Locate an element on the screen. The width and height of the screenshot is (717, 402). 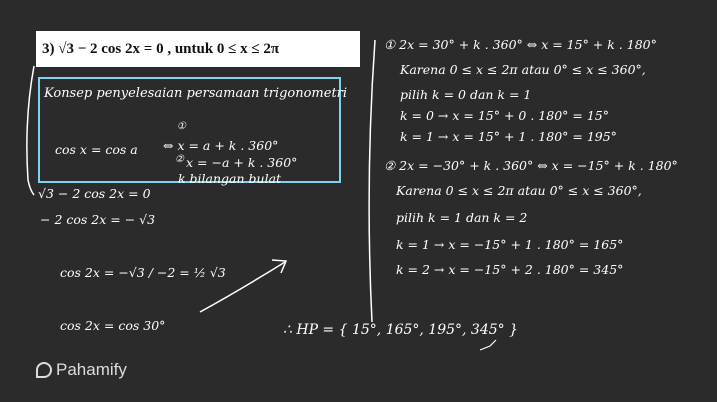
case1-mark: ① is located at coordinates (181, 126).